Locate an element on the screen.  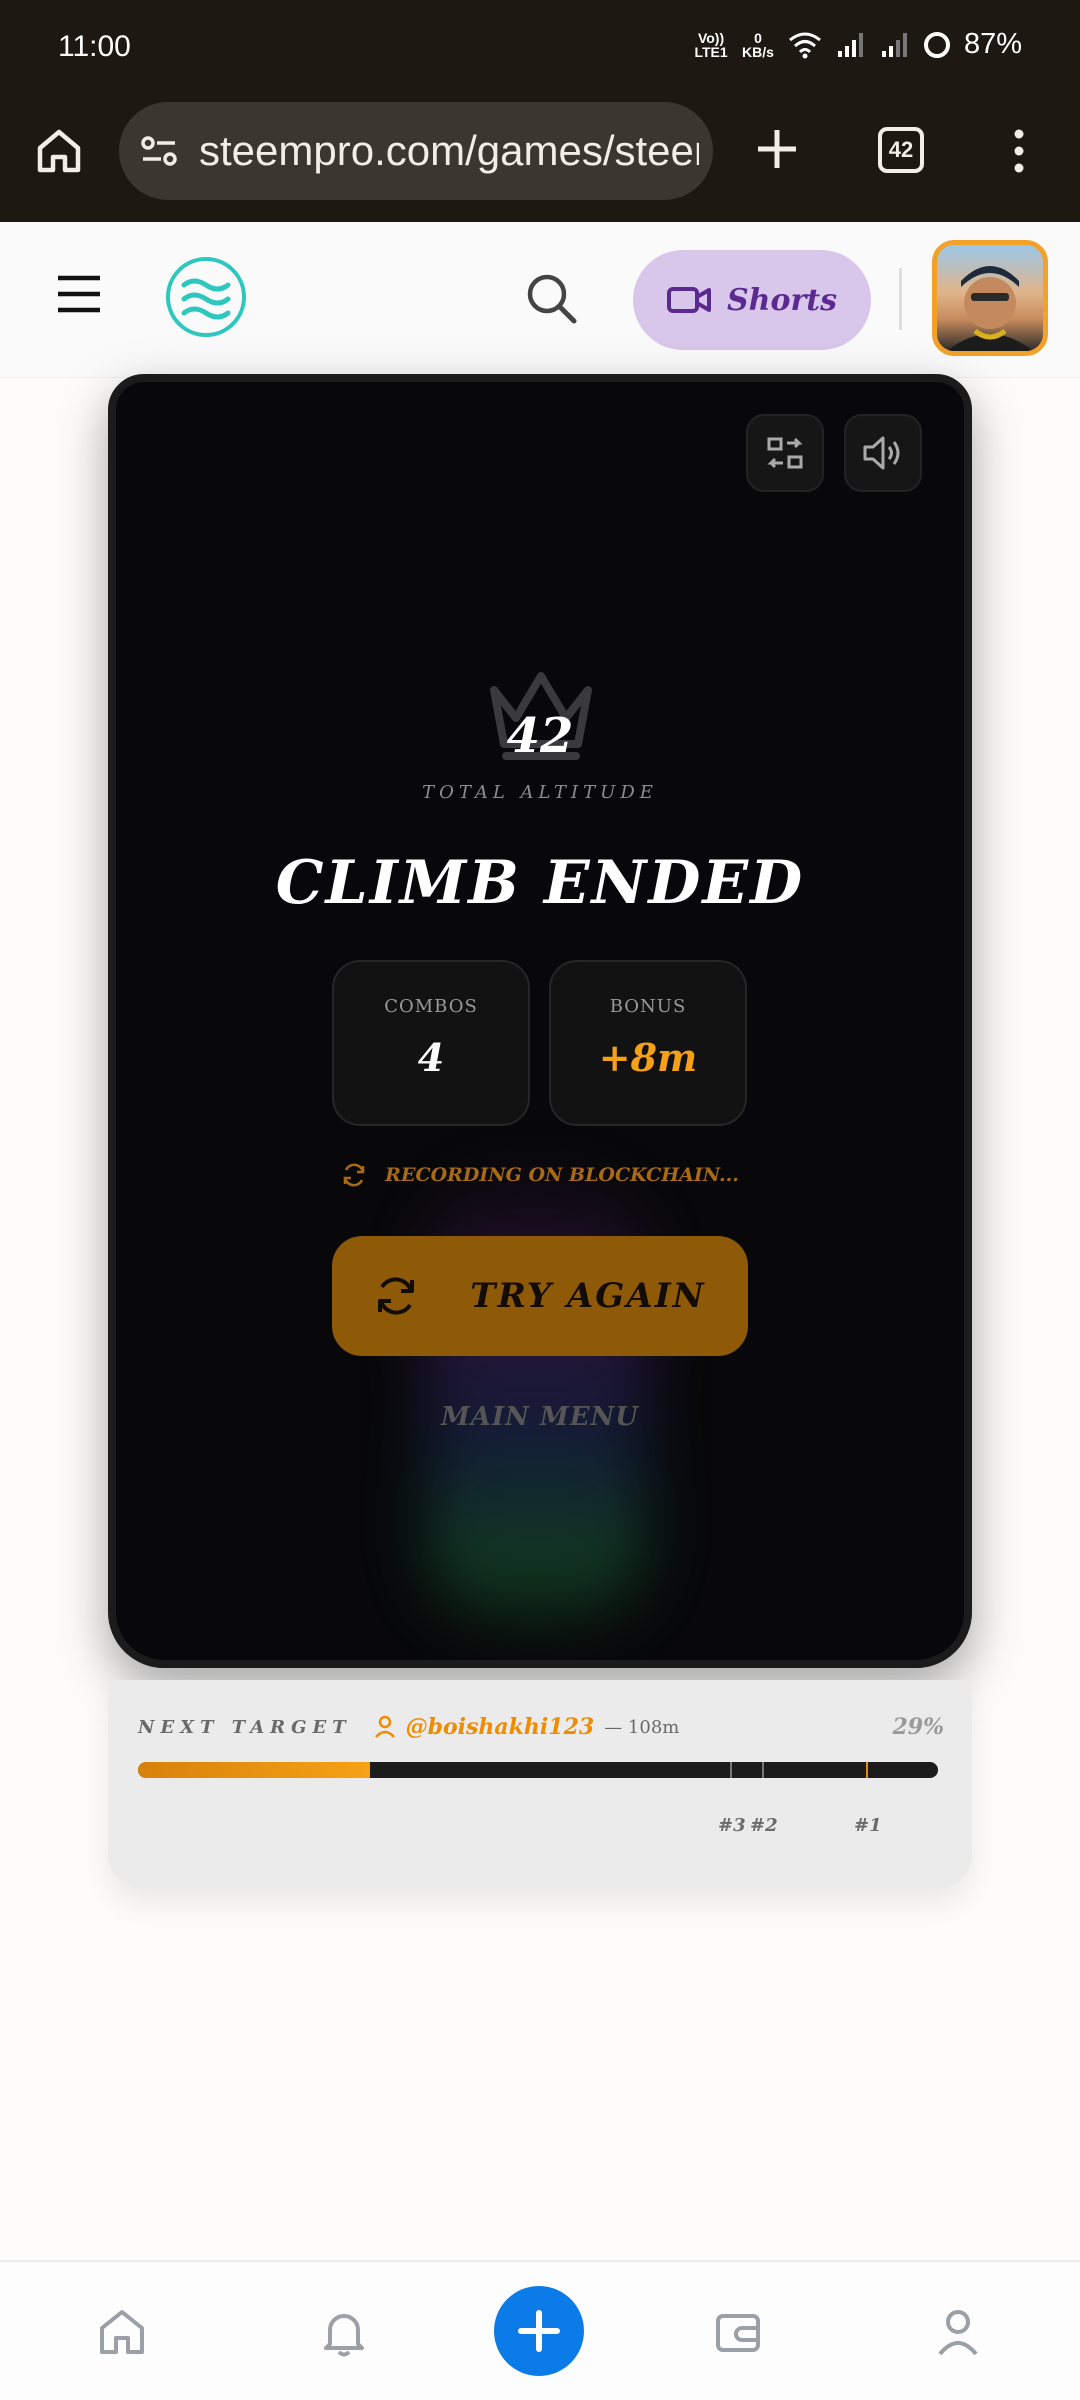
exit-fullscreen-button is located at coordinates (785, 453).